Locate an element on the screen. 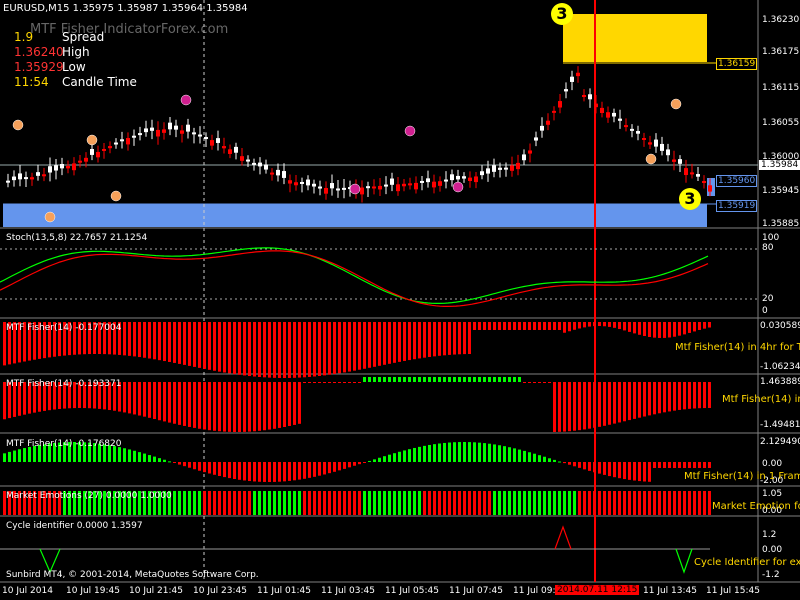 Image resolution: width=800 pixels, height=600 pixels. stoch-title: Stoch(13,5,8) 22.7657 21.1254 is located at coordinates (77, 238).